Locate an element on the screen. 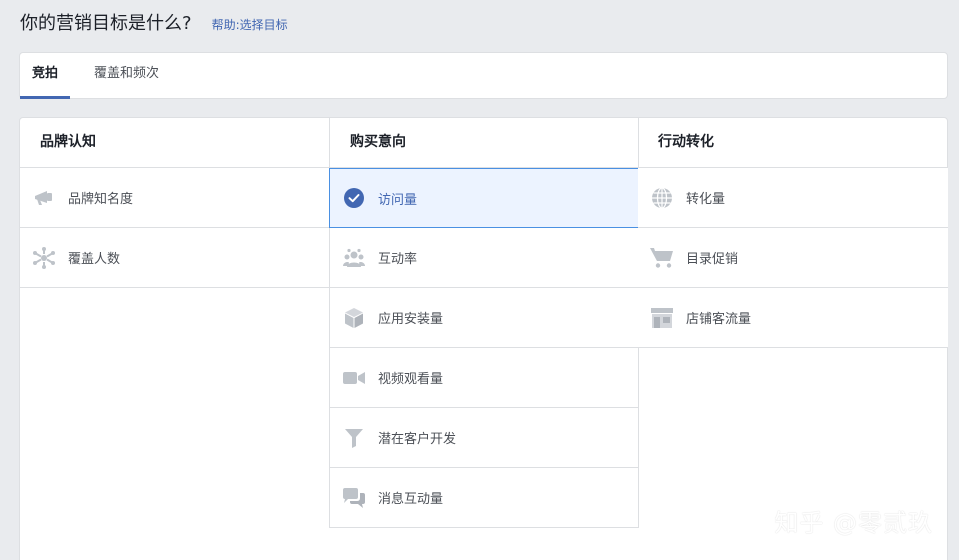  box-icon is located at coordinates (354, 318).